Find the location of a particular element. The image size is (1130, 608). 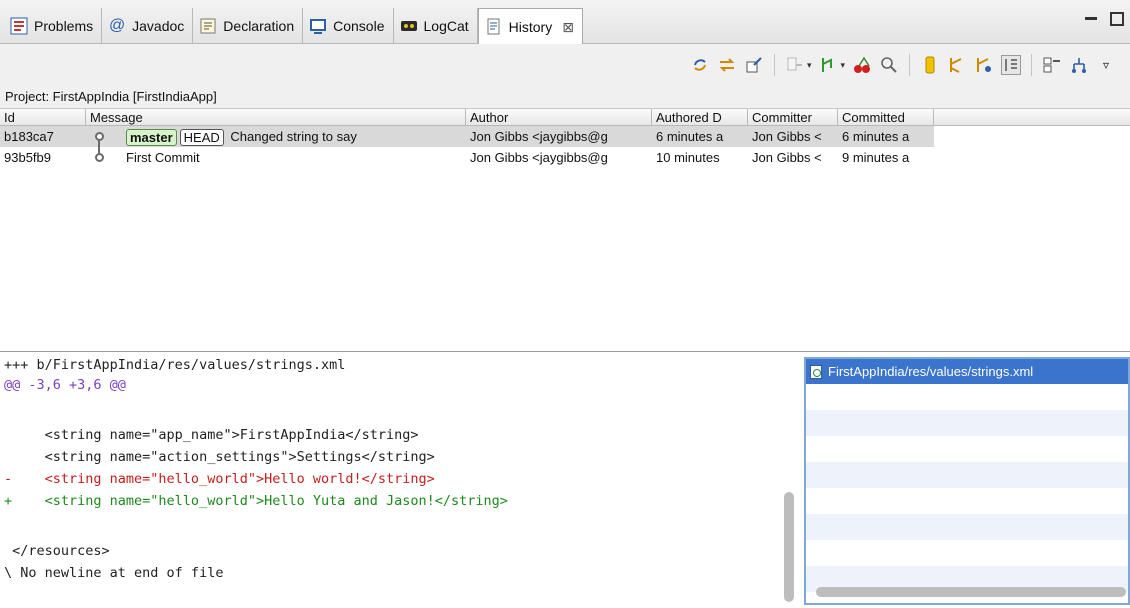

close-icon: ⊠ is located at coordinates (568, 27).